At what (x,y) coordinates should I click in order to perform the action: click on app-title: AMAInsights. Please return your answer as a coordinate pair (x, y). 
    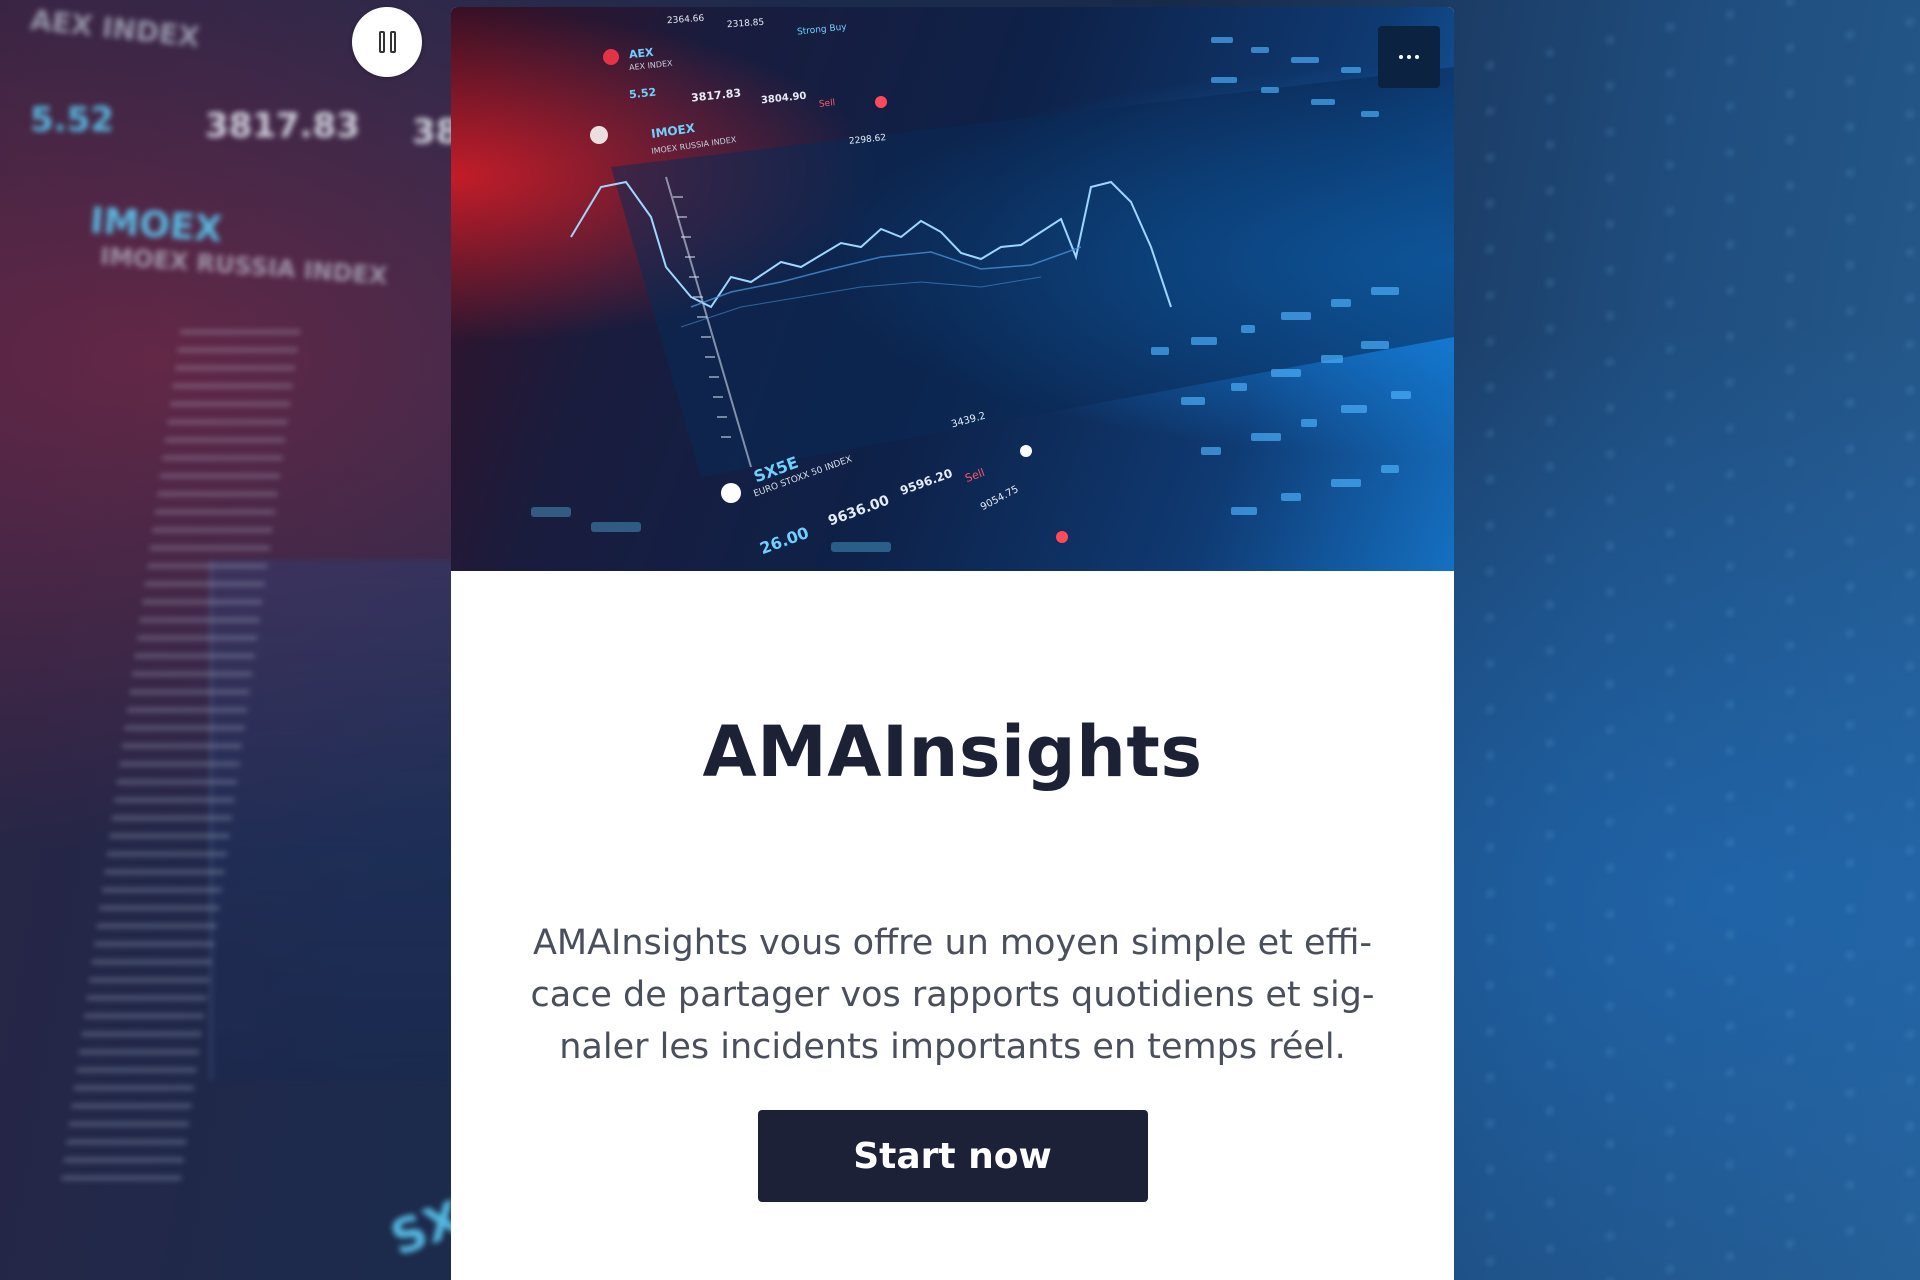
    Looking at the image, I should click on (952, 752).